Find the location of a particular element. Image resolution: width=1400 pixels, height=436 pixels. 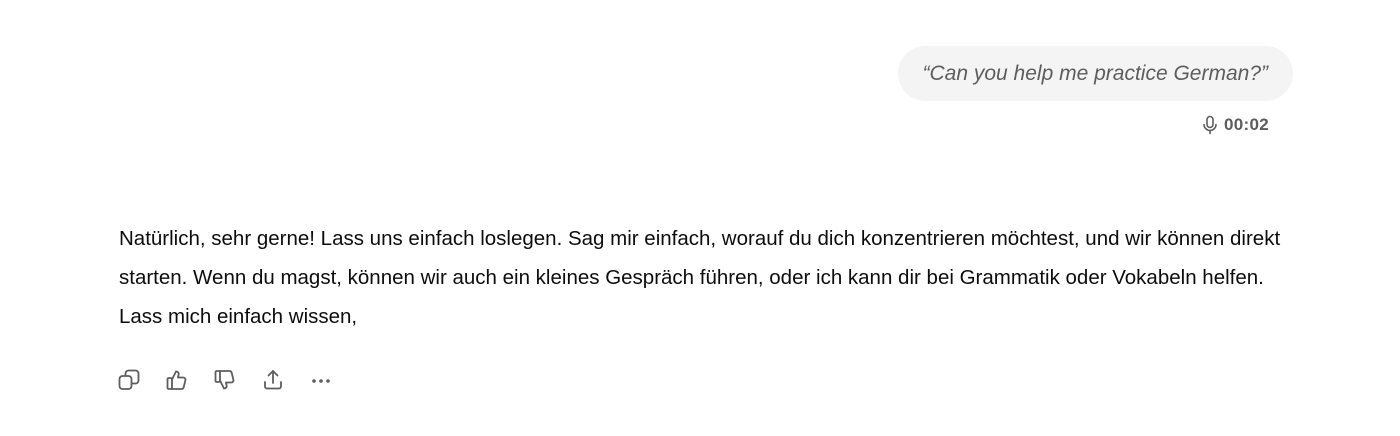

user-message-bubble: “Can you help me practice German?” is located at coordinates (1095, 73).